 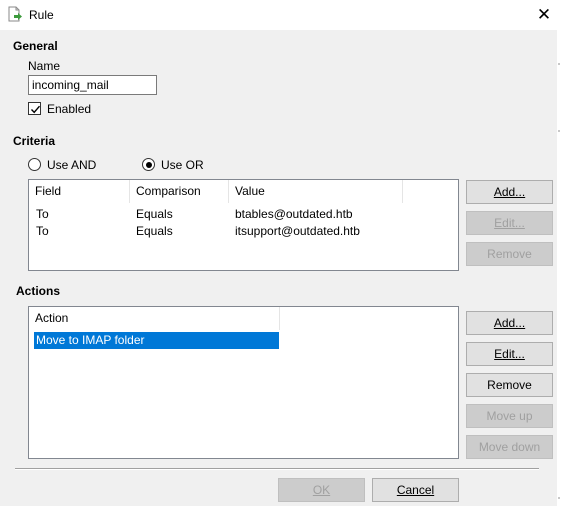 I want to click on column-header-comparison: Comparison, so click(x=179, y=191).